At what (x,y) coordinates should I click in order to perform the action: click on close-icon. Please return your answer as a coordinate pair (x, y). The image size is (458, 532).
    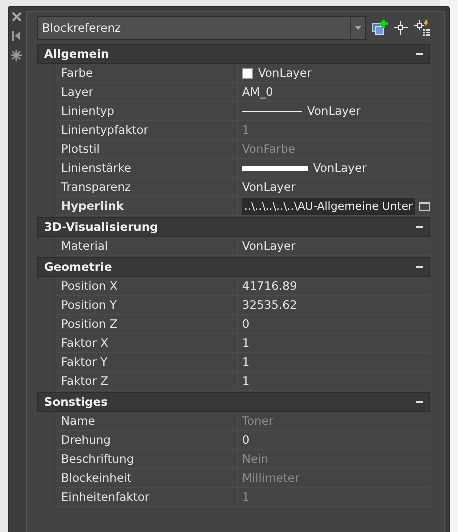
    Looking at the image, I should click on (17, 17).